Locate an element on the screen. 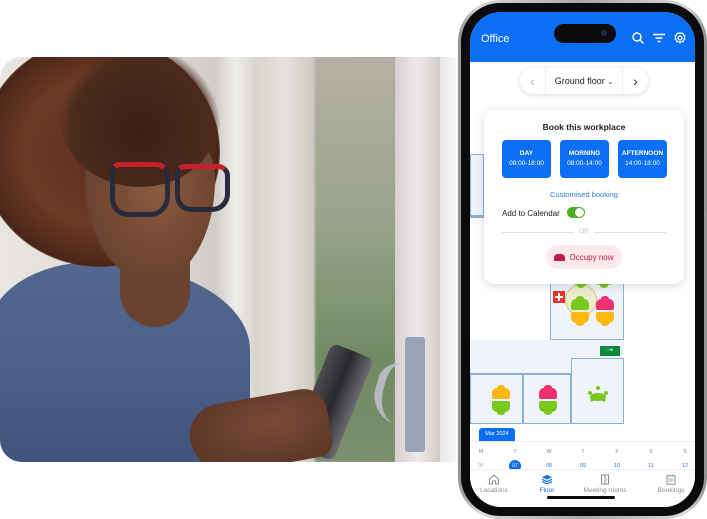 Image resolution: width=707 pixels, height=519 pixels. floor-selector: ‹ Ground floor ⌄ › is located at coordinates (584, 81).